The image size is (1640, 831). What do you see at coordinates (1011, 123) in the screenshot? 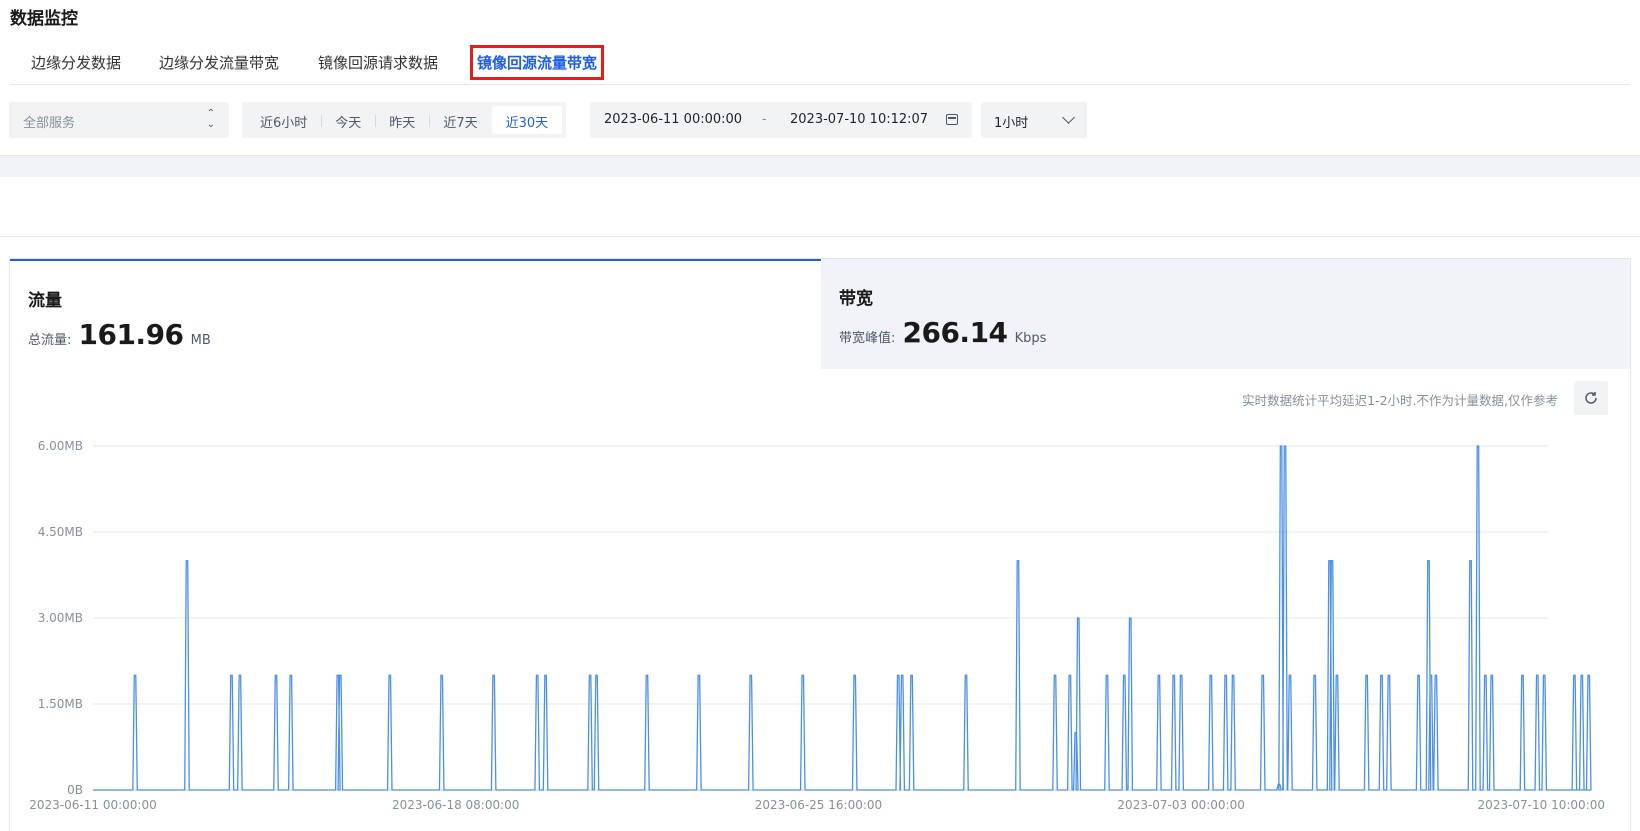
I see `interval-value: 1小时` at bounding box center [1011, 123].